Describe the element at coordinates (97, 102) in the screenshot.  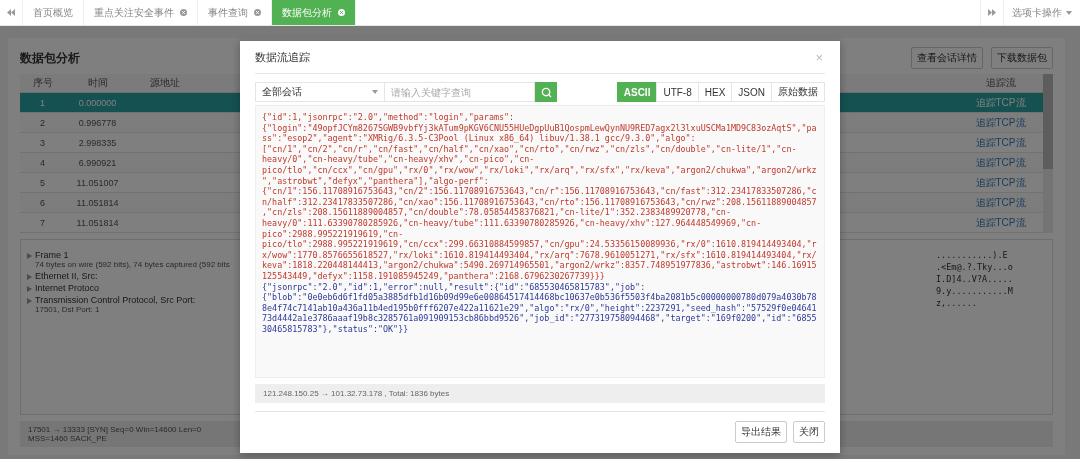
I see `table-cell: 0.000000` at that location.